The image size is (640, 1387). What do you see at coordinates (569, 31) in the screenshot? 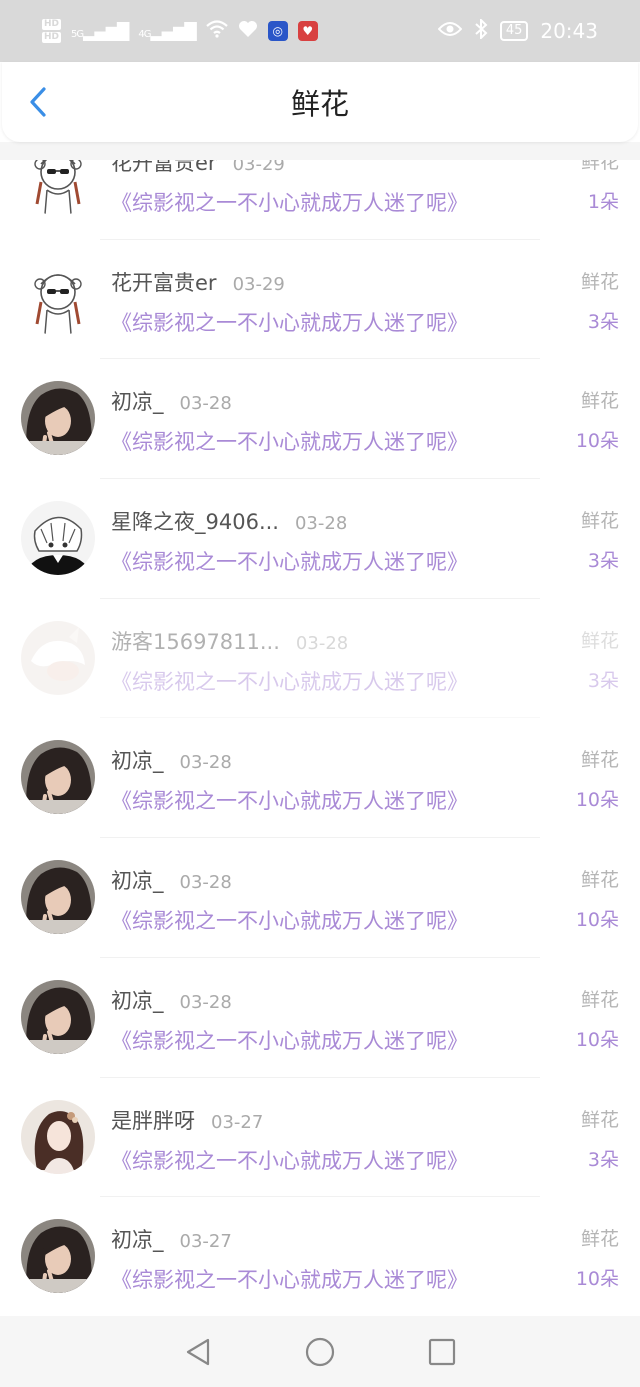
I see `clock: 20:43` at bounding box center [569, 31].